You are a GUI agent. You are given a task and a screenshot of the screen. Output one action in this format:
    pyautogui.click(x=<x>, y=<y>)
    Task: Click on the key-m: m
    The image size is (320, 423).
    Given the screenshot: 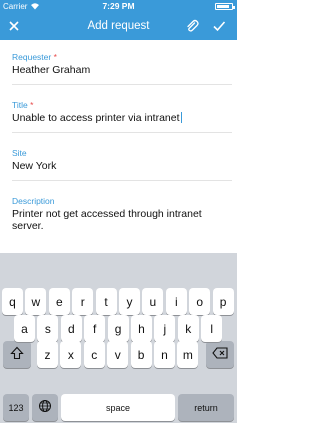 What is the action you would take?
    pyautogui.click(x=188, y=354)
    